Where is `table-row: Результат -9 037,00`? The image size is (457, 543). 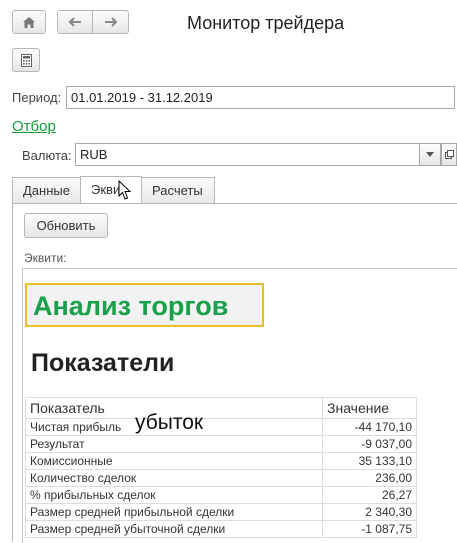 table-row: Результат -9 037,00 is located at coordinates (221, 444).